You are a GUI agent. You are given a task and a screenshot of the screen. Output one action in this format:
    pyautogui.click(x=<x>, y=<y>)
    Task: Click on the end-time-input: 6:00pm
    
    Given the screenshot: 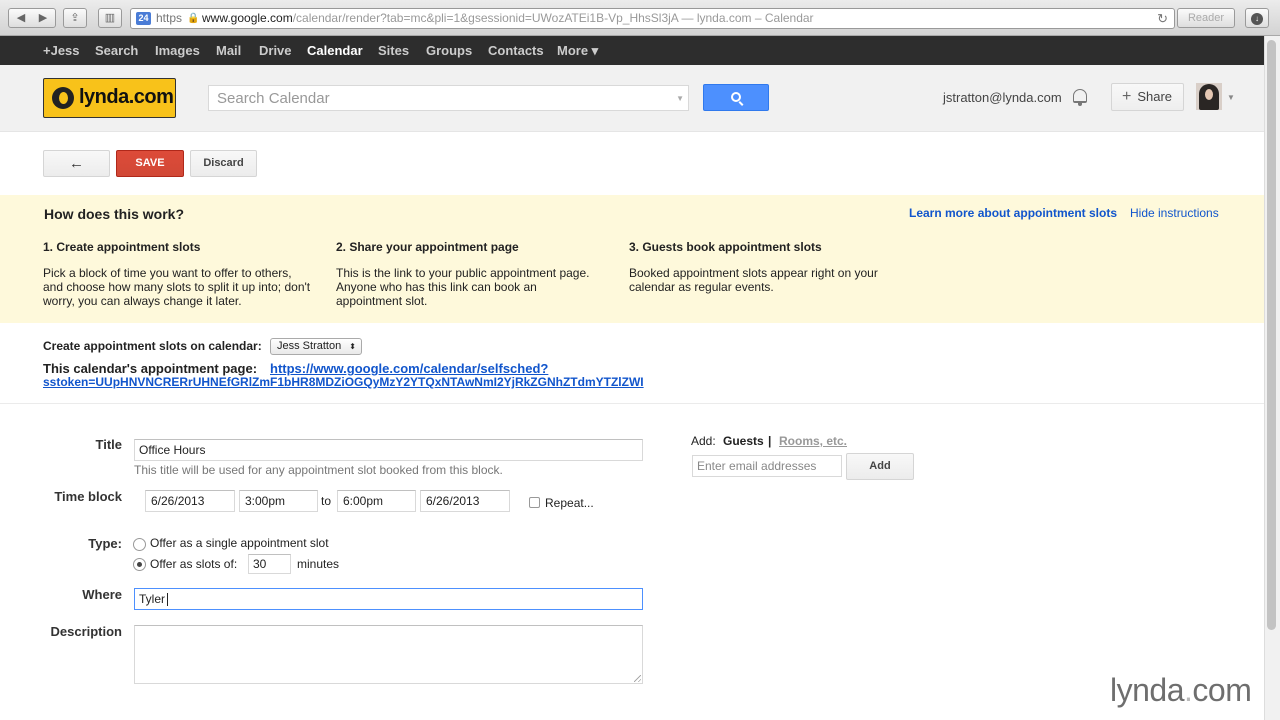 What is the action you would take?
    pyautogui.click(x=376, y=501)
    